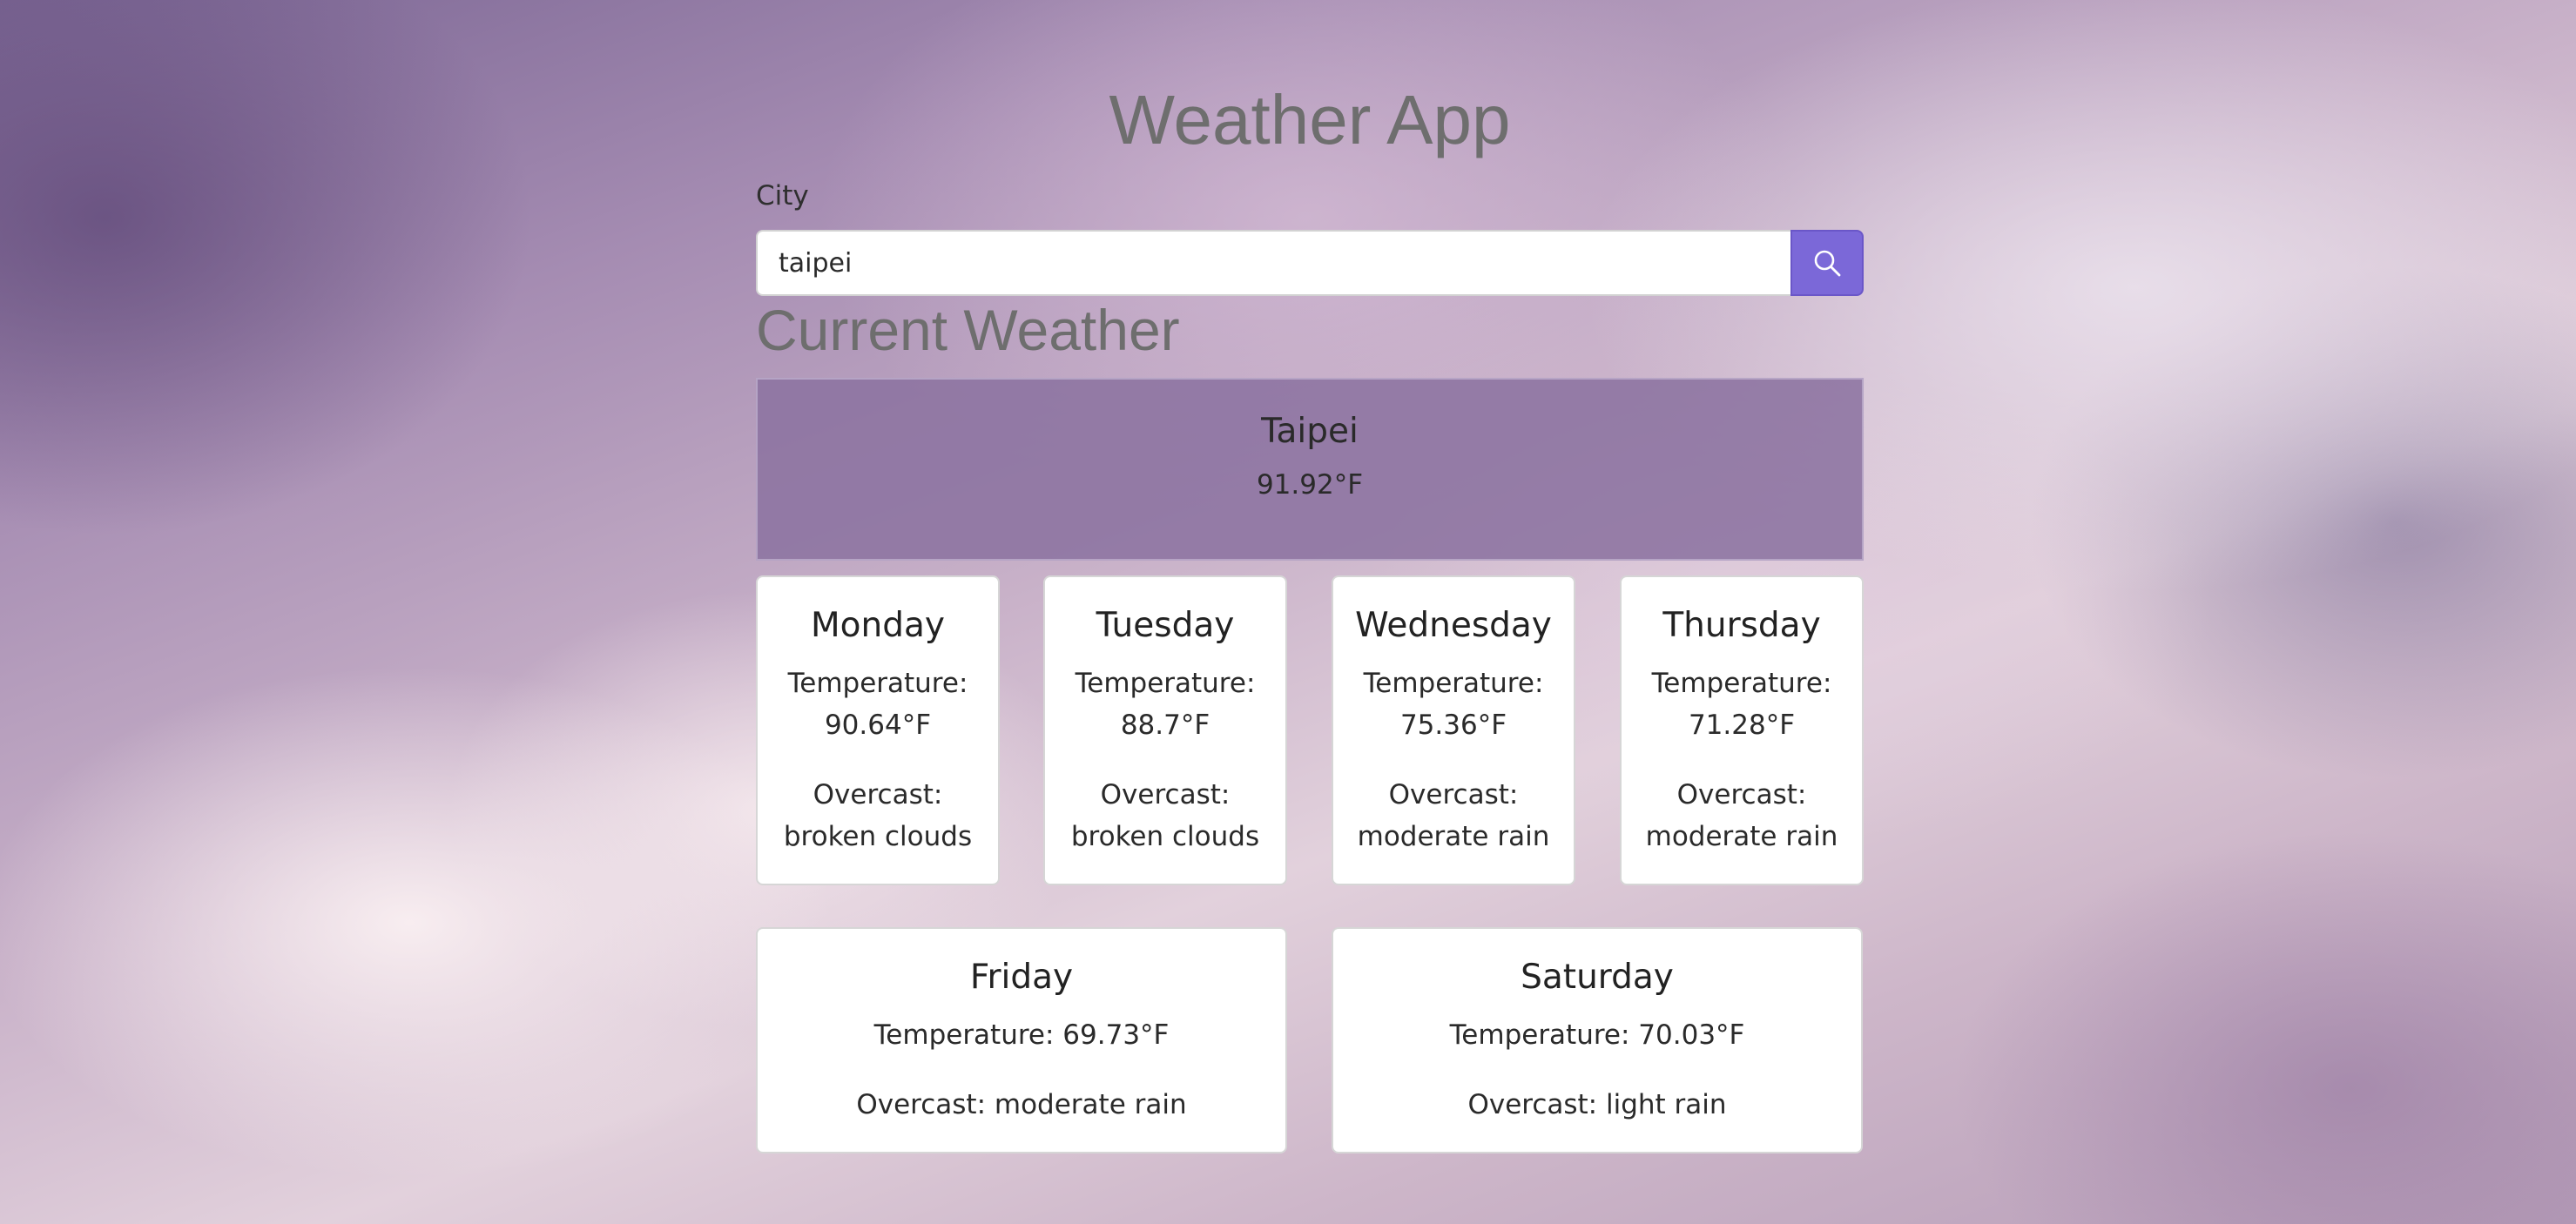 This screenshot has width=2576, height=1224. I want to click on temperature-value: 88.7°F, so click(1165, 725).